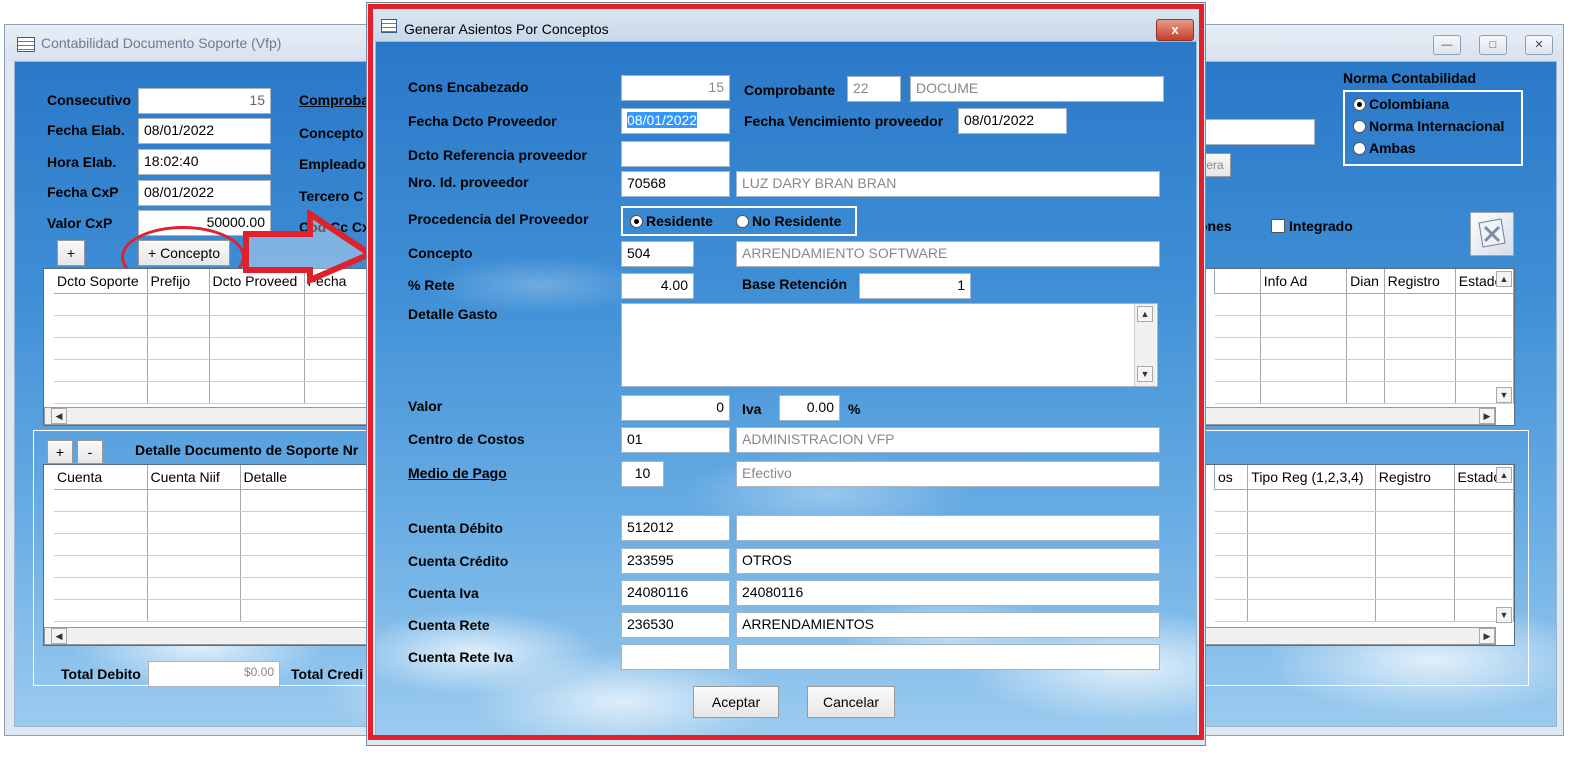 This screenshot has width=1591, height=761. What do you see at coordinates (497, 155) in the screenshot?
I see `dcto-ref-label: Dcto Referencia proveedor` at bounding box center [497, 155].